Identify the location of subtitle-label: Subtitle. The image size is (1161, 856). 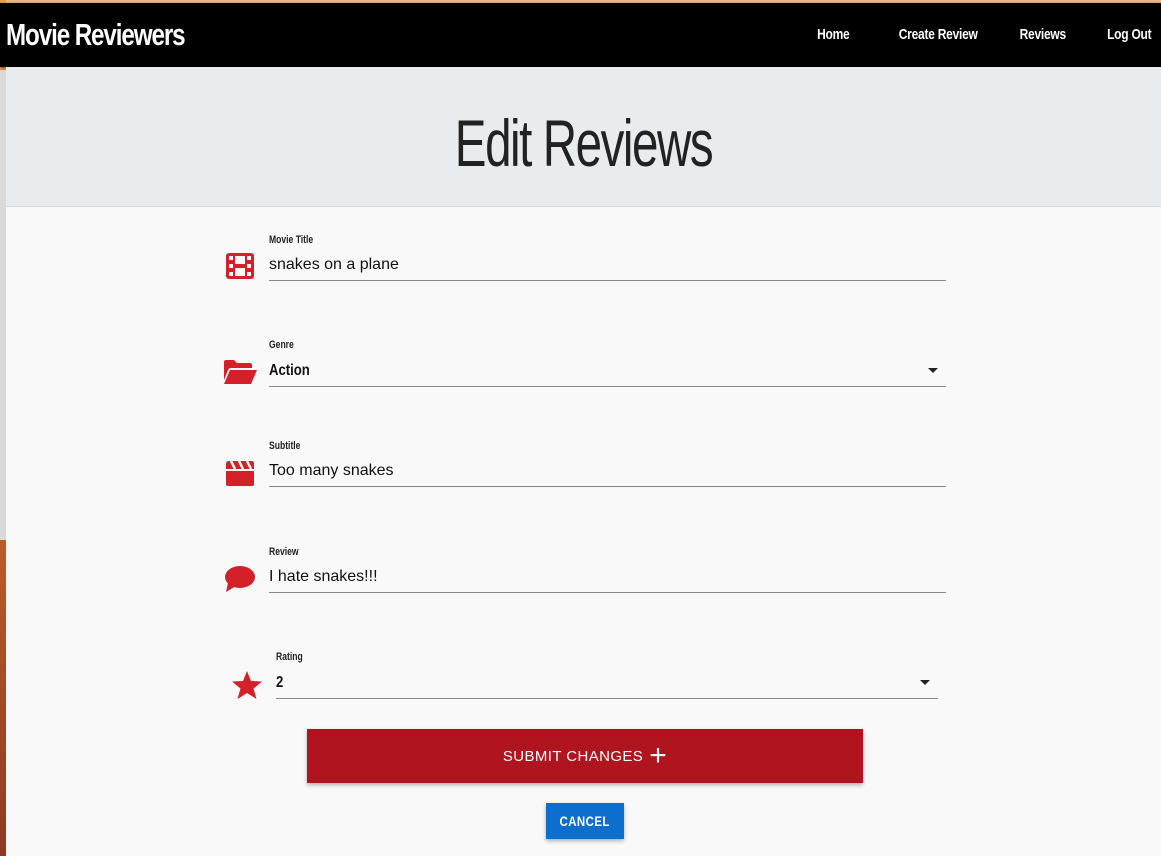
(285, 446).